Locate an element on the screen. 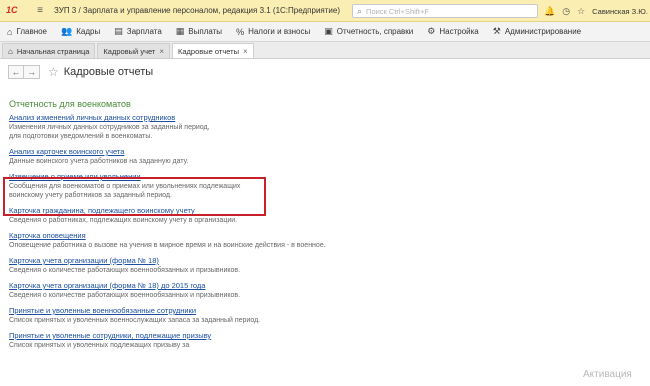  user-name: Савинская З.Ю. (Сис is located at coordinates (621, 11).